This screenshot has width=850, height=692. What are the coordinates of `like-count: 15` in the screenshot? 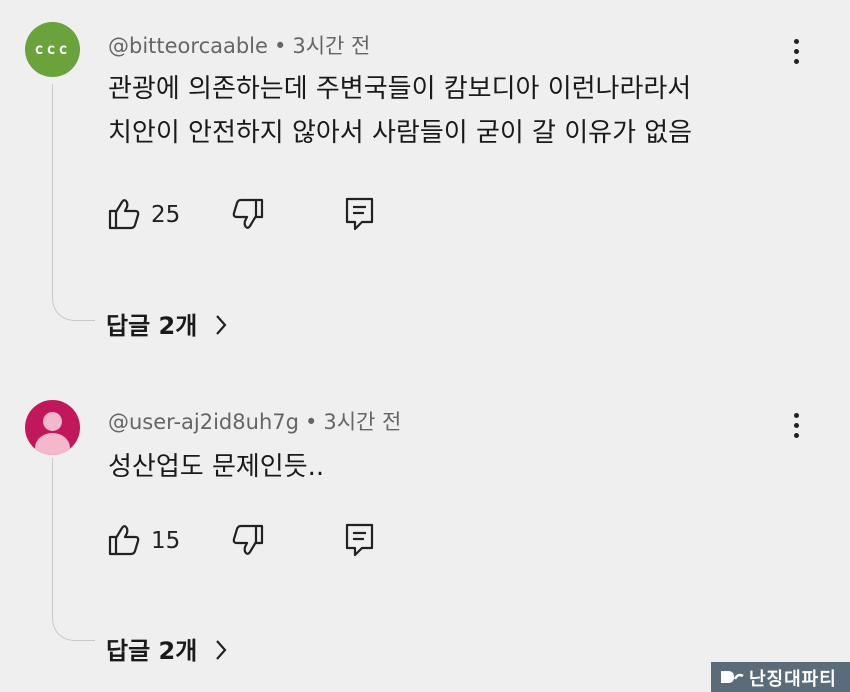 It's located at (166, 541).